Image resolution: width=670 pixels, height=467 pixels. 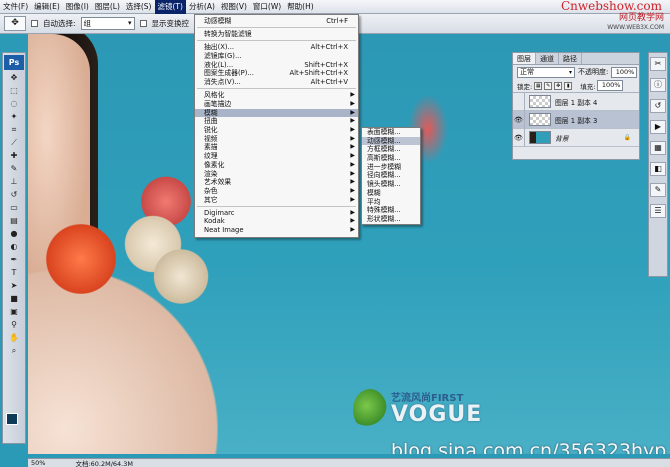 What do you see at coordinates (546, 72) in the screenshot?
I see `blend-mode-dropdown: 正常` at bounding box center [546, 72].